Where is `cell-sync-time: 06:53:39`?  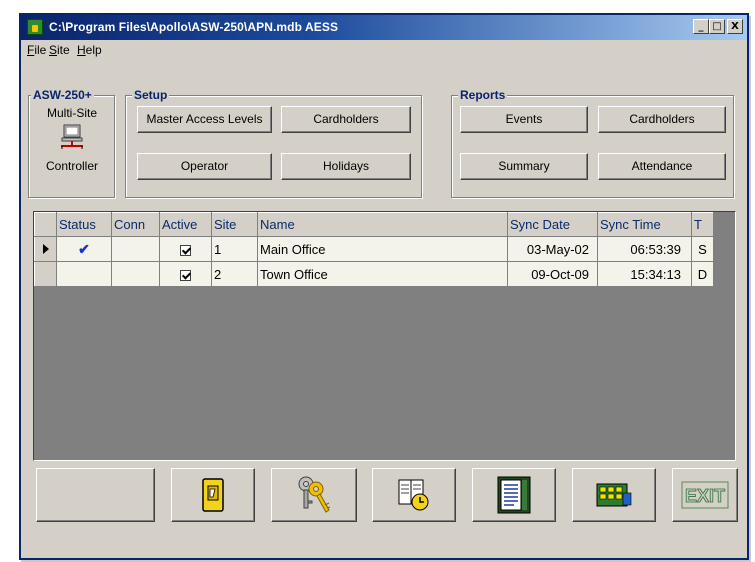 cell-sync-time: 06:53:39 is located at coordinates (644, 249).